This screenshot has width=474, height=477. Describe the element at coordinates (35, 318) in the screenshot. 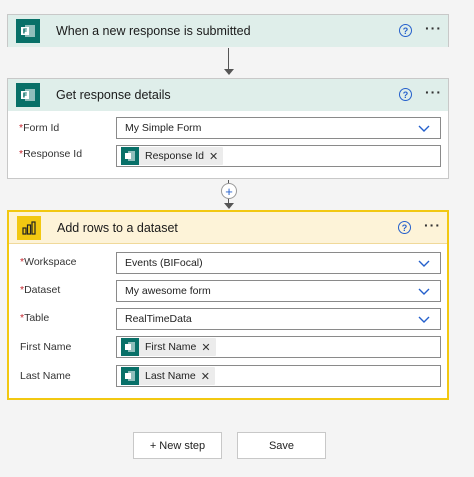

I see `table-label: *Table` at that location.